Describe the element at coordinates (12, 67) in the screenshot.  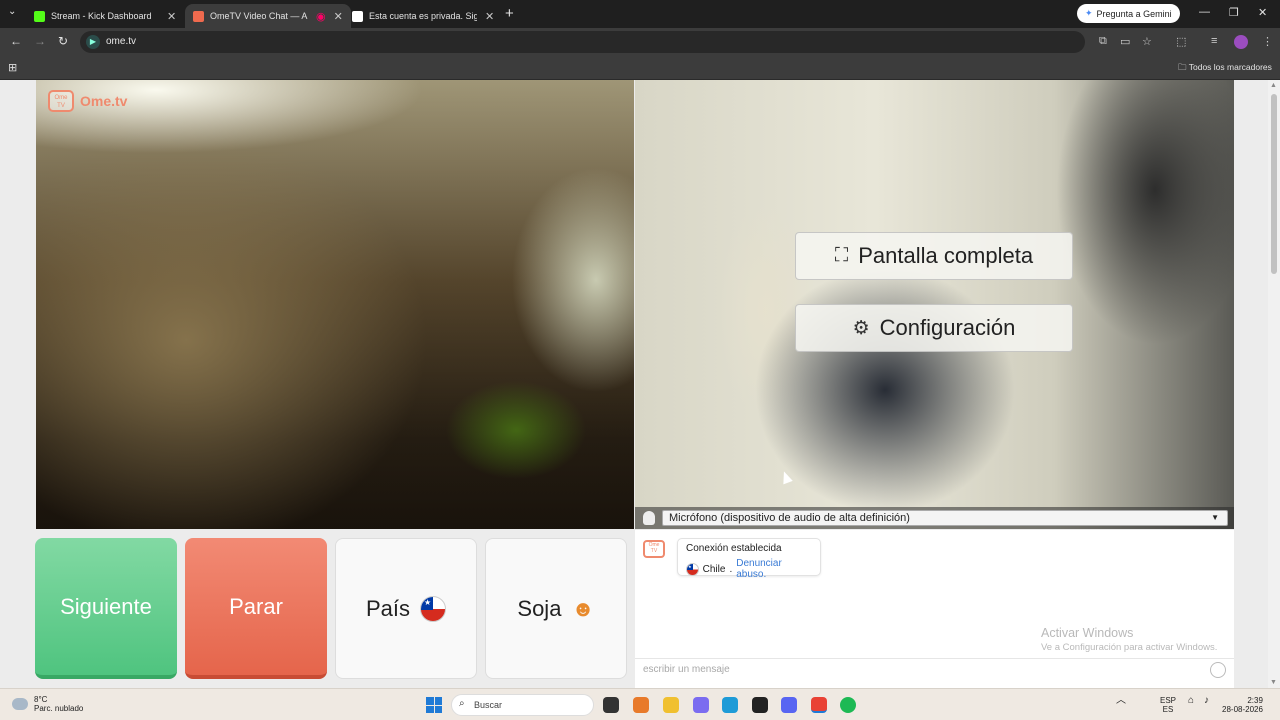
I see `apps-grid-icon: ⊞` at that location.